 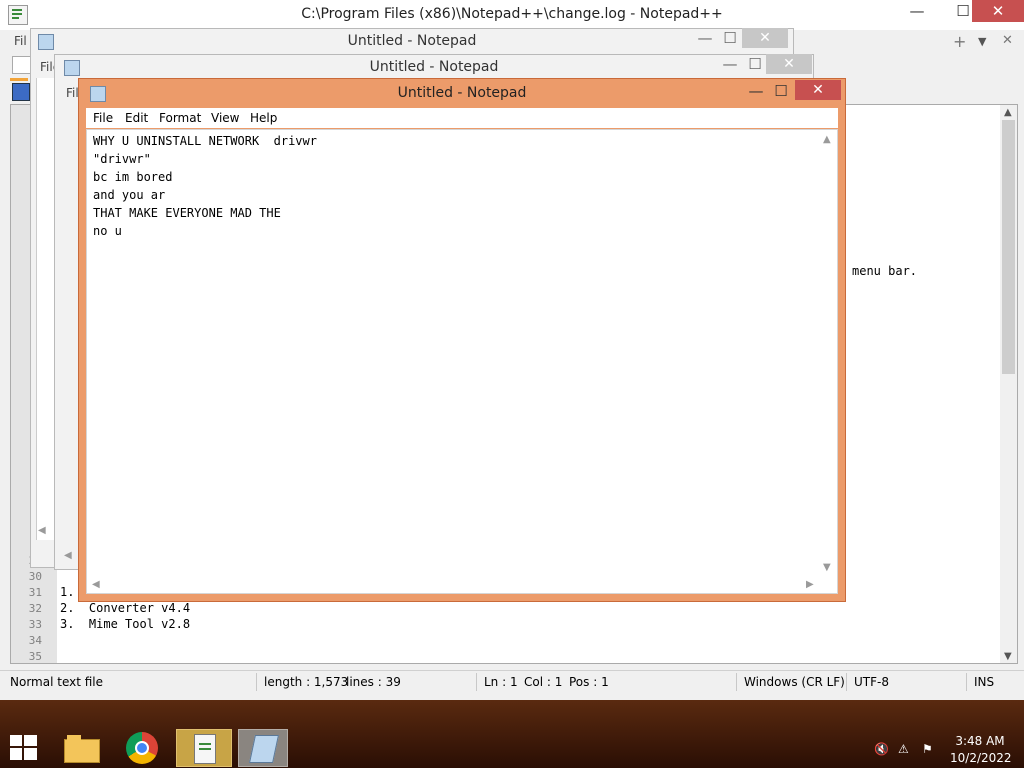 What do you see at coordinates (263, 118) in the screenshot?
I see `menu-help: Help` at bounding box center [263, 118].